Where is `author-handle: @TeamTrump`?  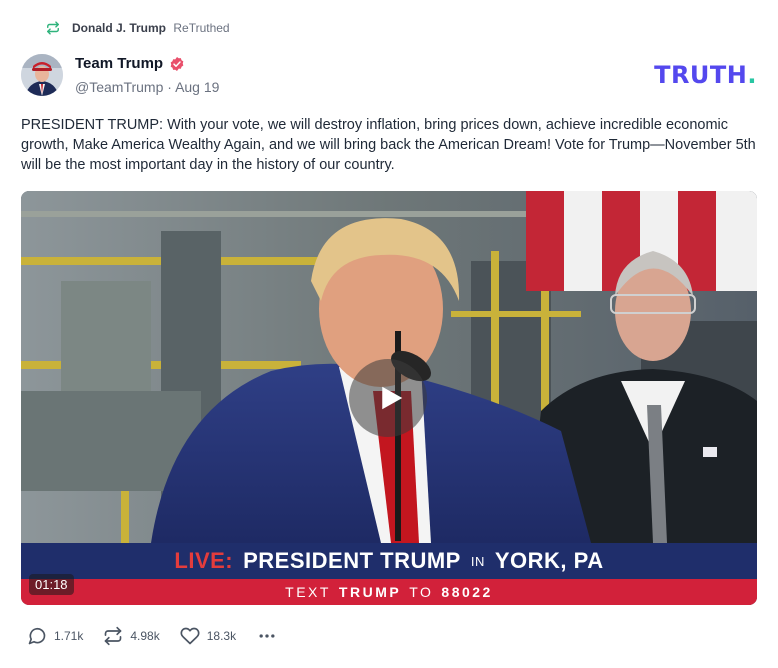
author-handle: @TeamTrump is located at coordinates (119, 87).